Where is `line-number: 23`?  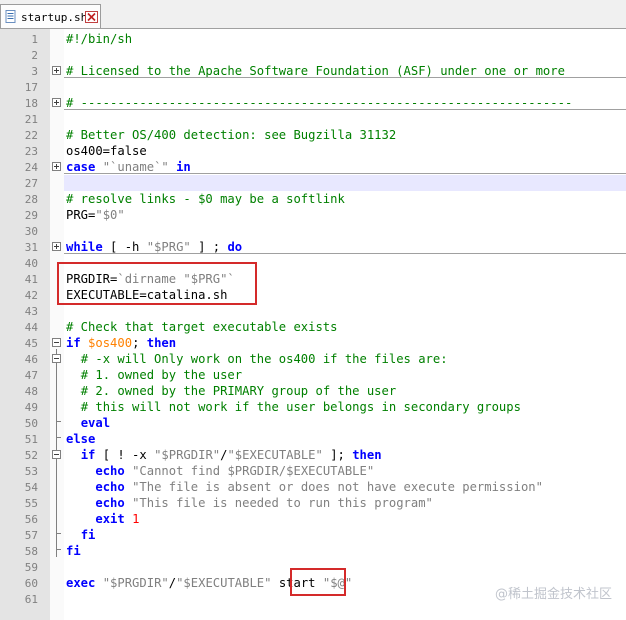 line-number: 23 is located at coordinates (31, 151).